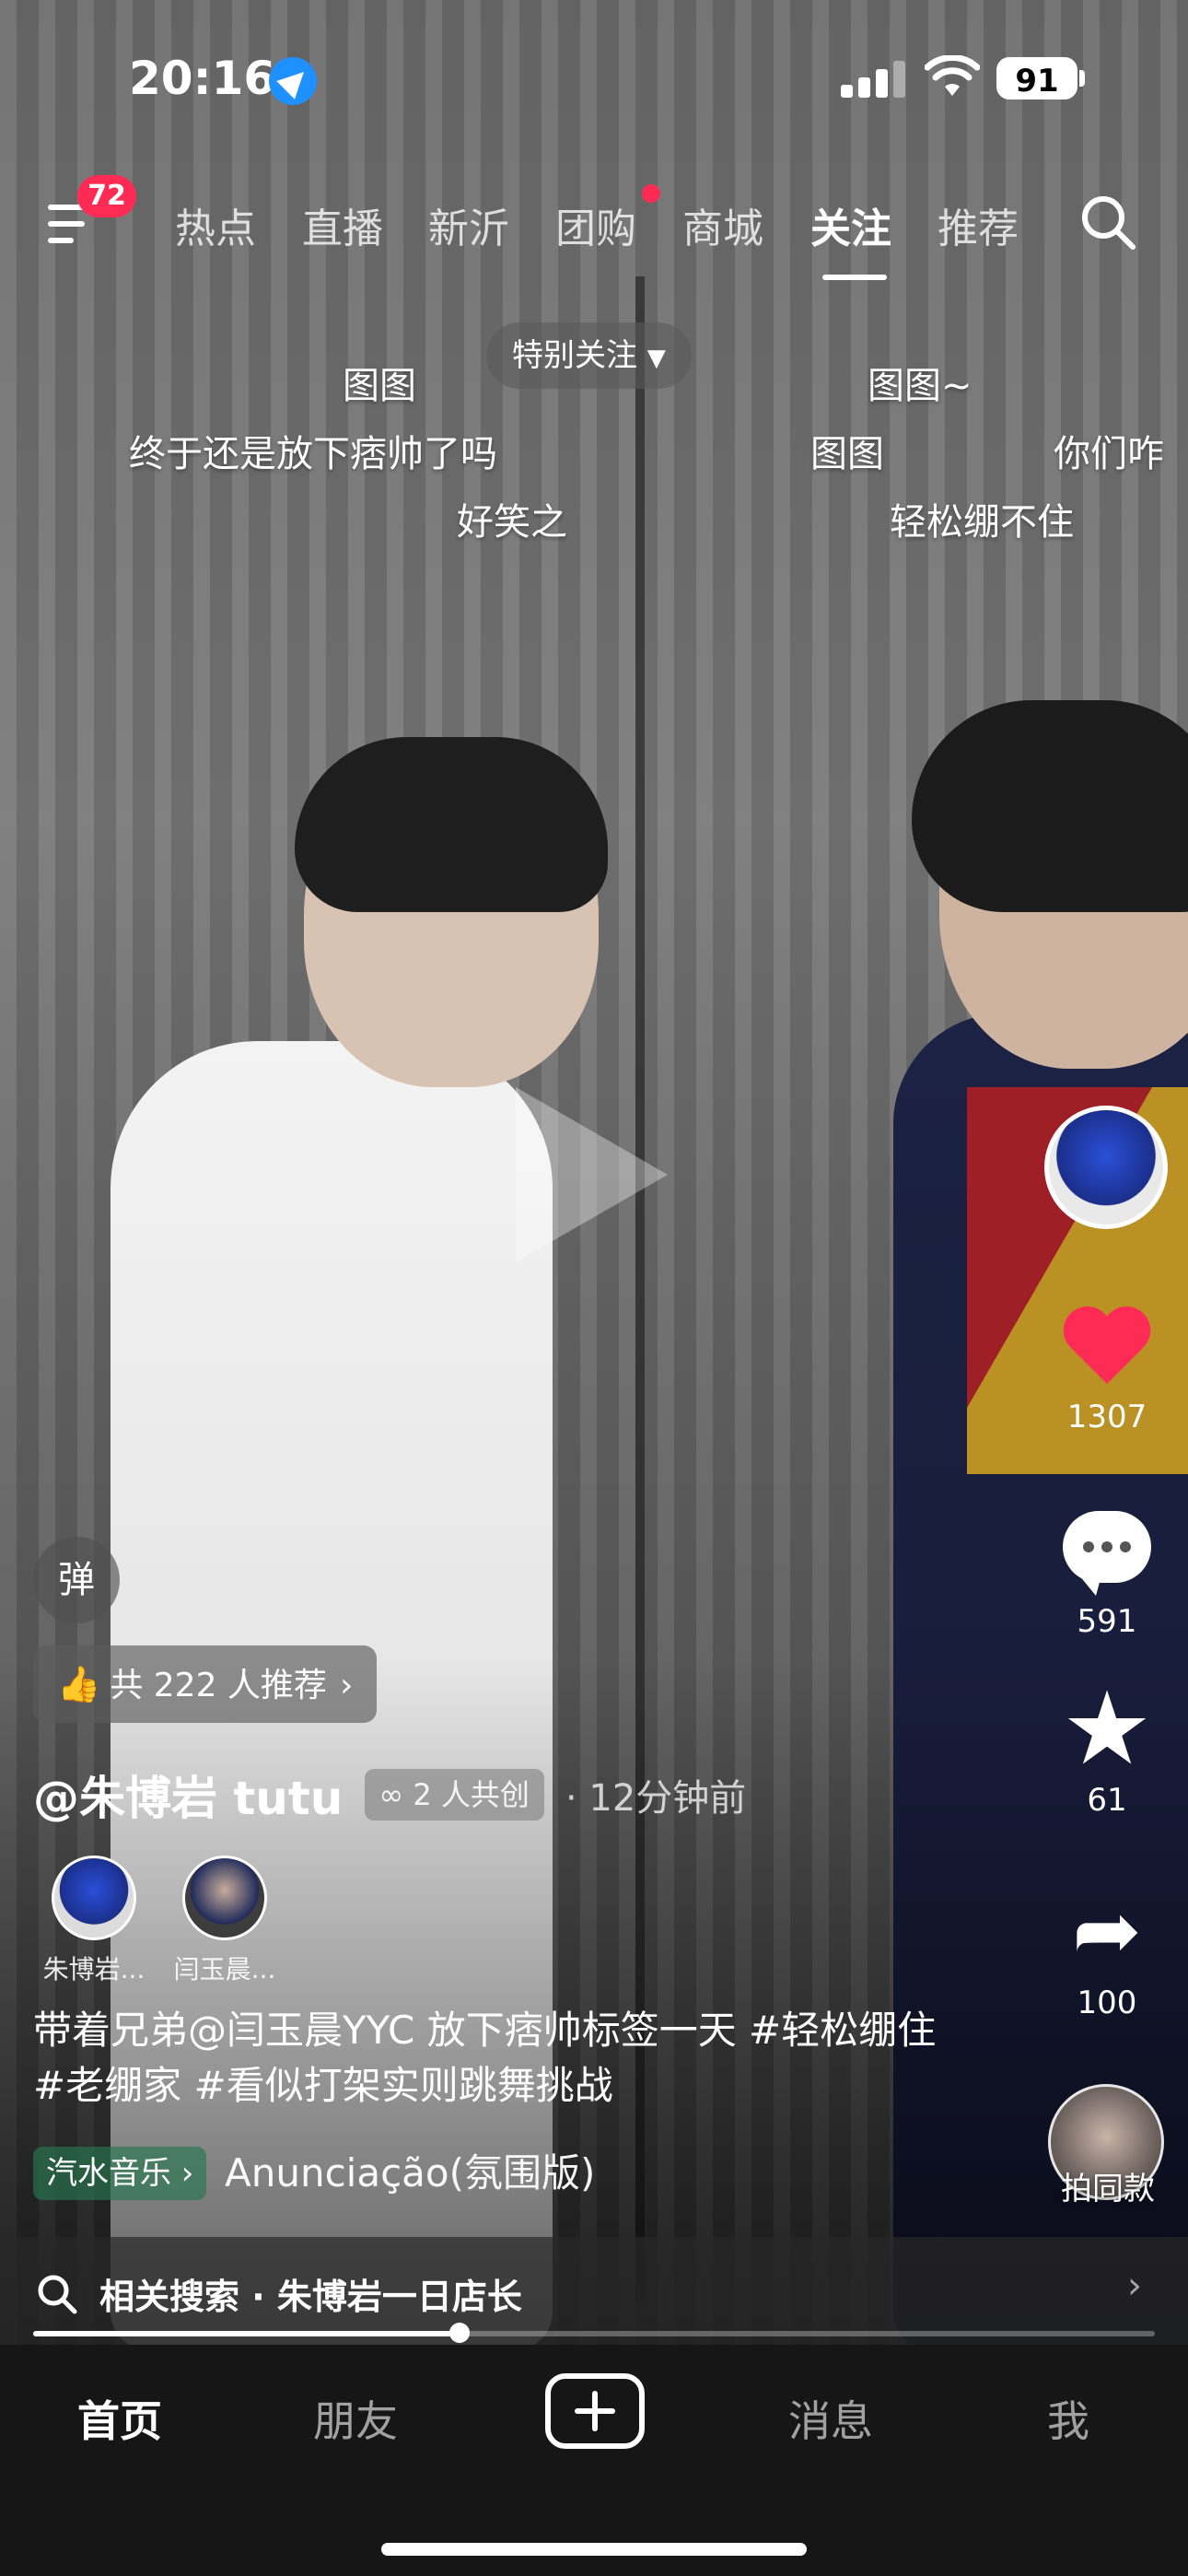 The width and height of the screenshot is (1188, 2576). I want to click on post-time-label: 12分钟前, so click(667, 1798).